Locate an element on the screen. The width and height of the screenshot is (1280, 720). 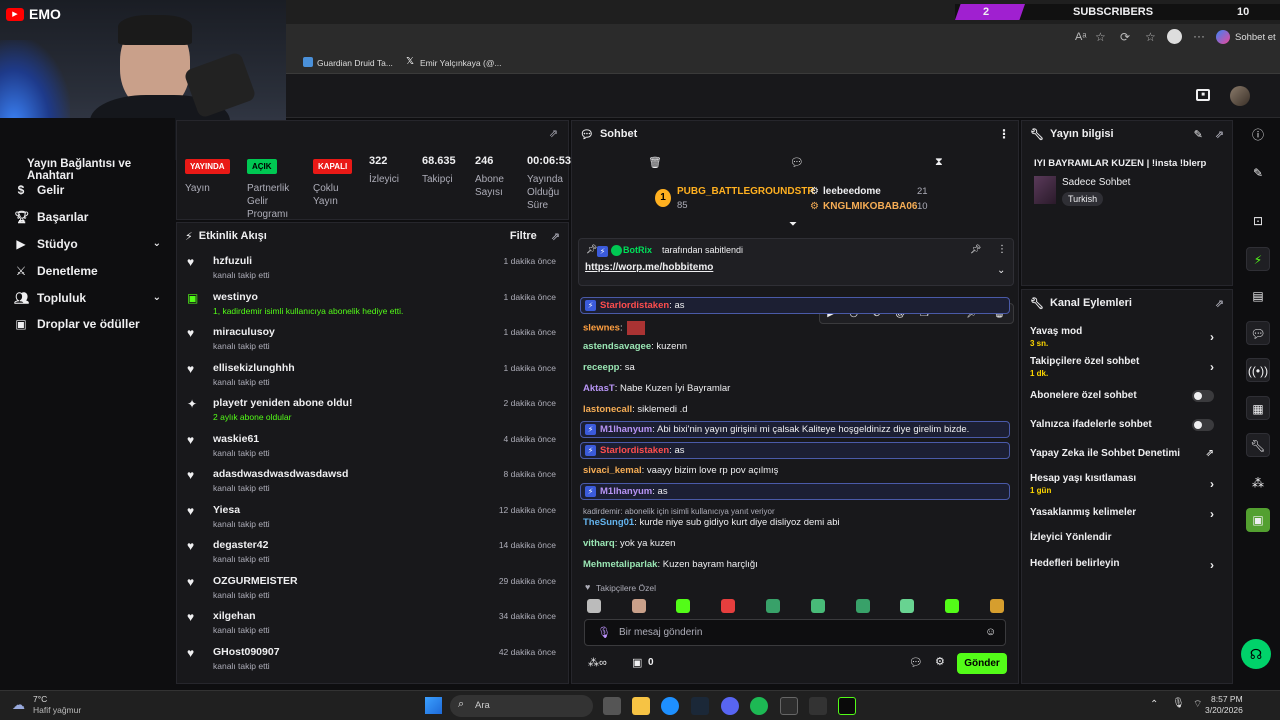
steam-icon is located at coordinates (700, 706).